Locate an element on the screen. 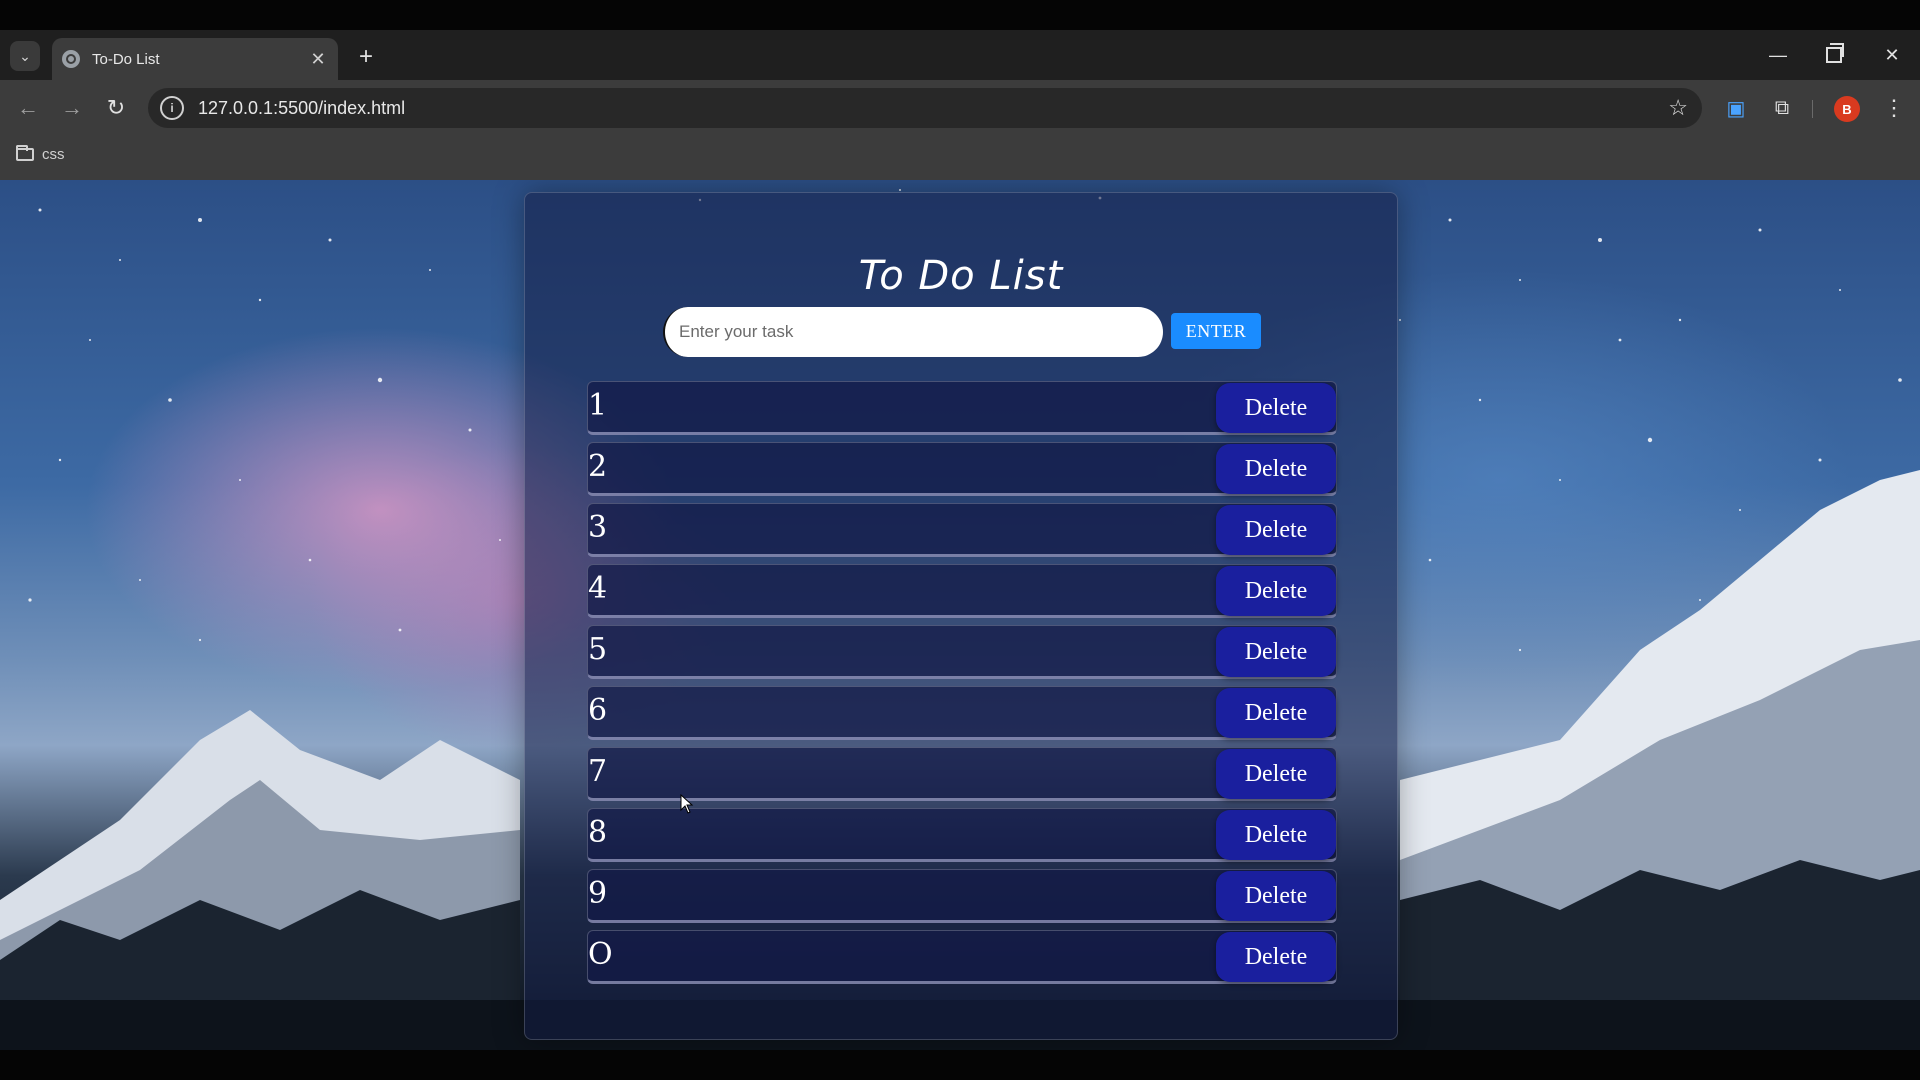  task-text: 2 is located at coordinates (598, 466).